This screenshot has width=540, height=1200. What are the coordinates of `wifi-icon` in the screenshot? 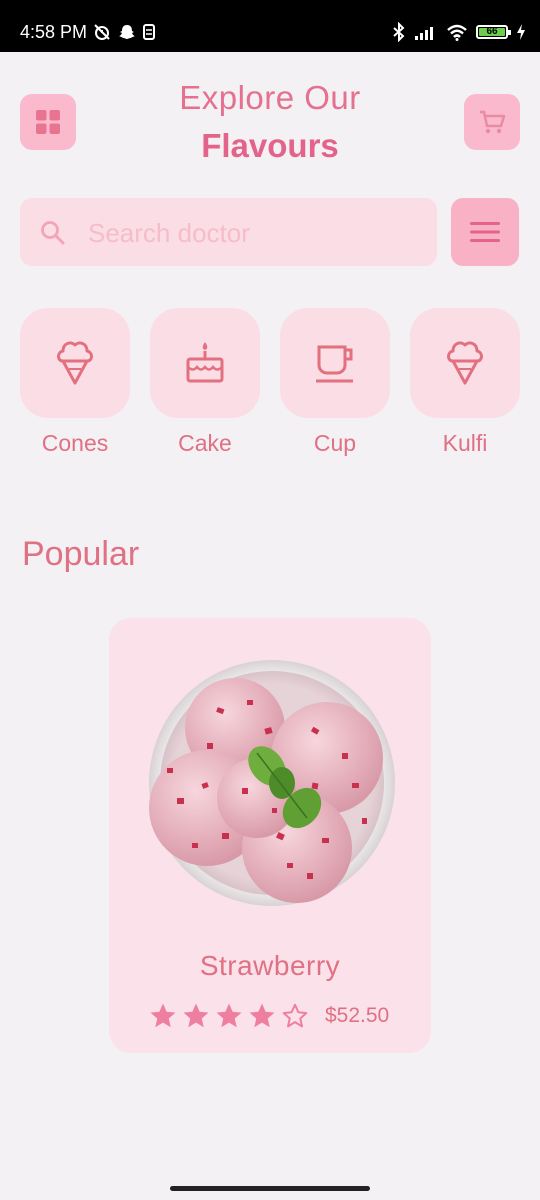 It's located at (457, 32).